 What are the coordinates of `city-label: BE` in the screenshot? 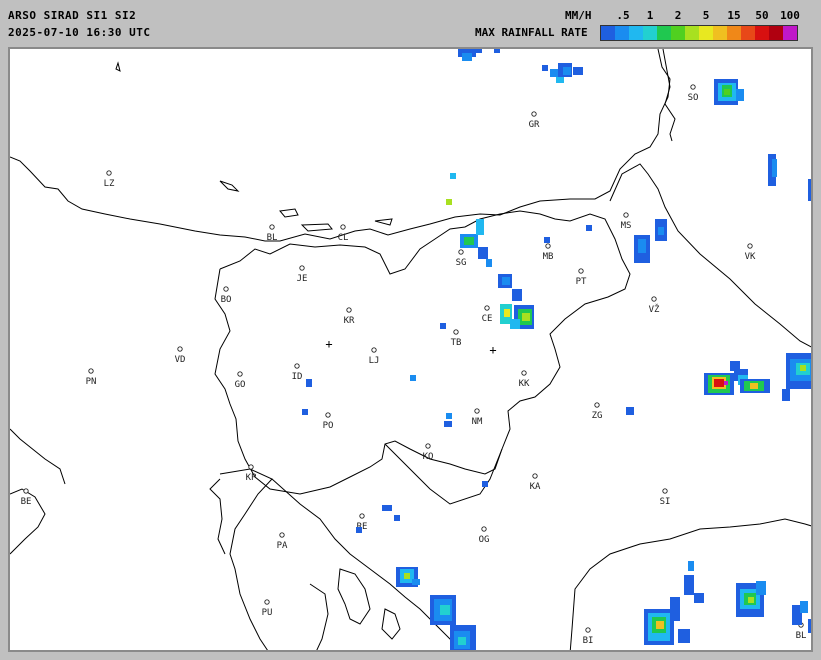 It's located at (26, 502).